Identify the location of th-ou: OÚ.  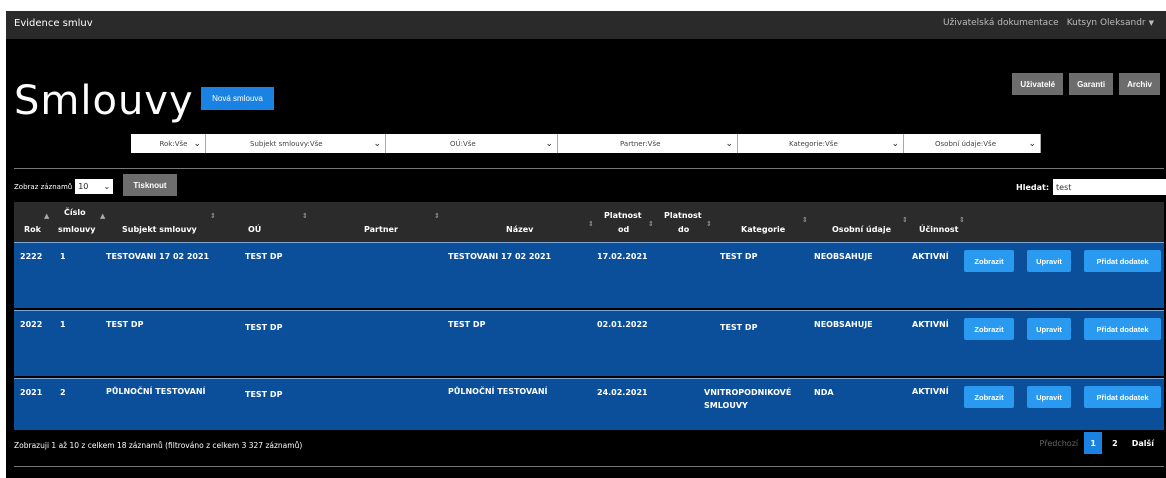
(254, 229).